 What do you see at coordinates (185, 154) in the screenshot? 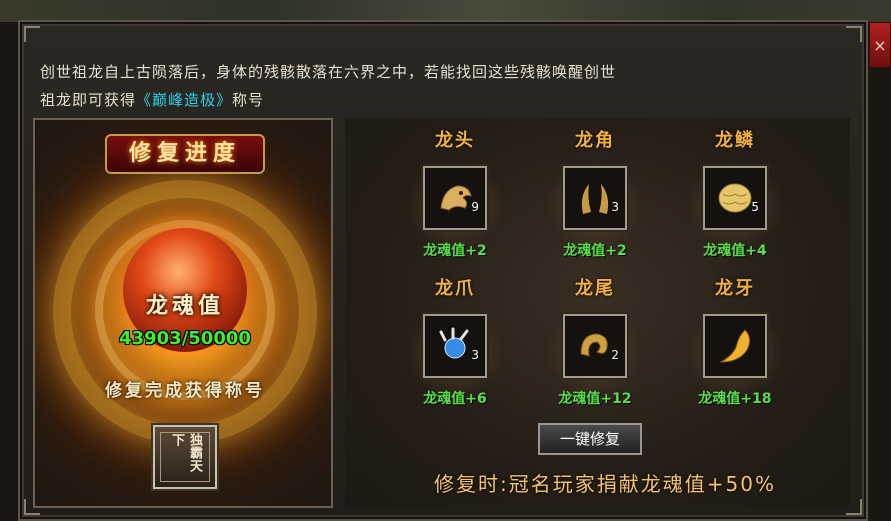
I see `progress-title: 修复进度` at bounding box center [185, 154].